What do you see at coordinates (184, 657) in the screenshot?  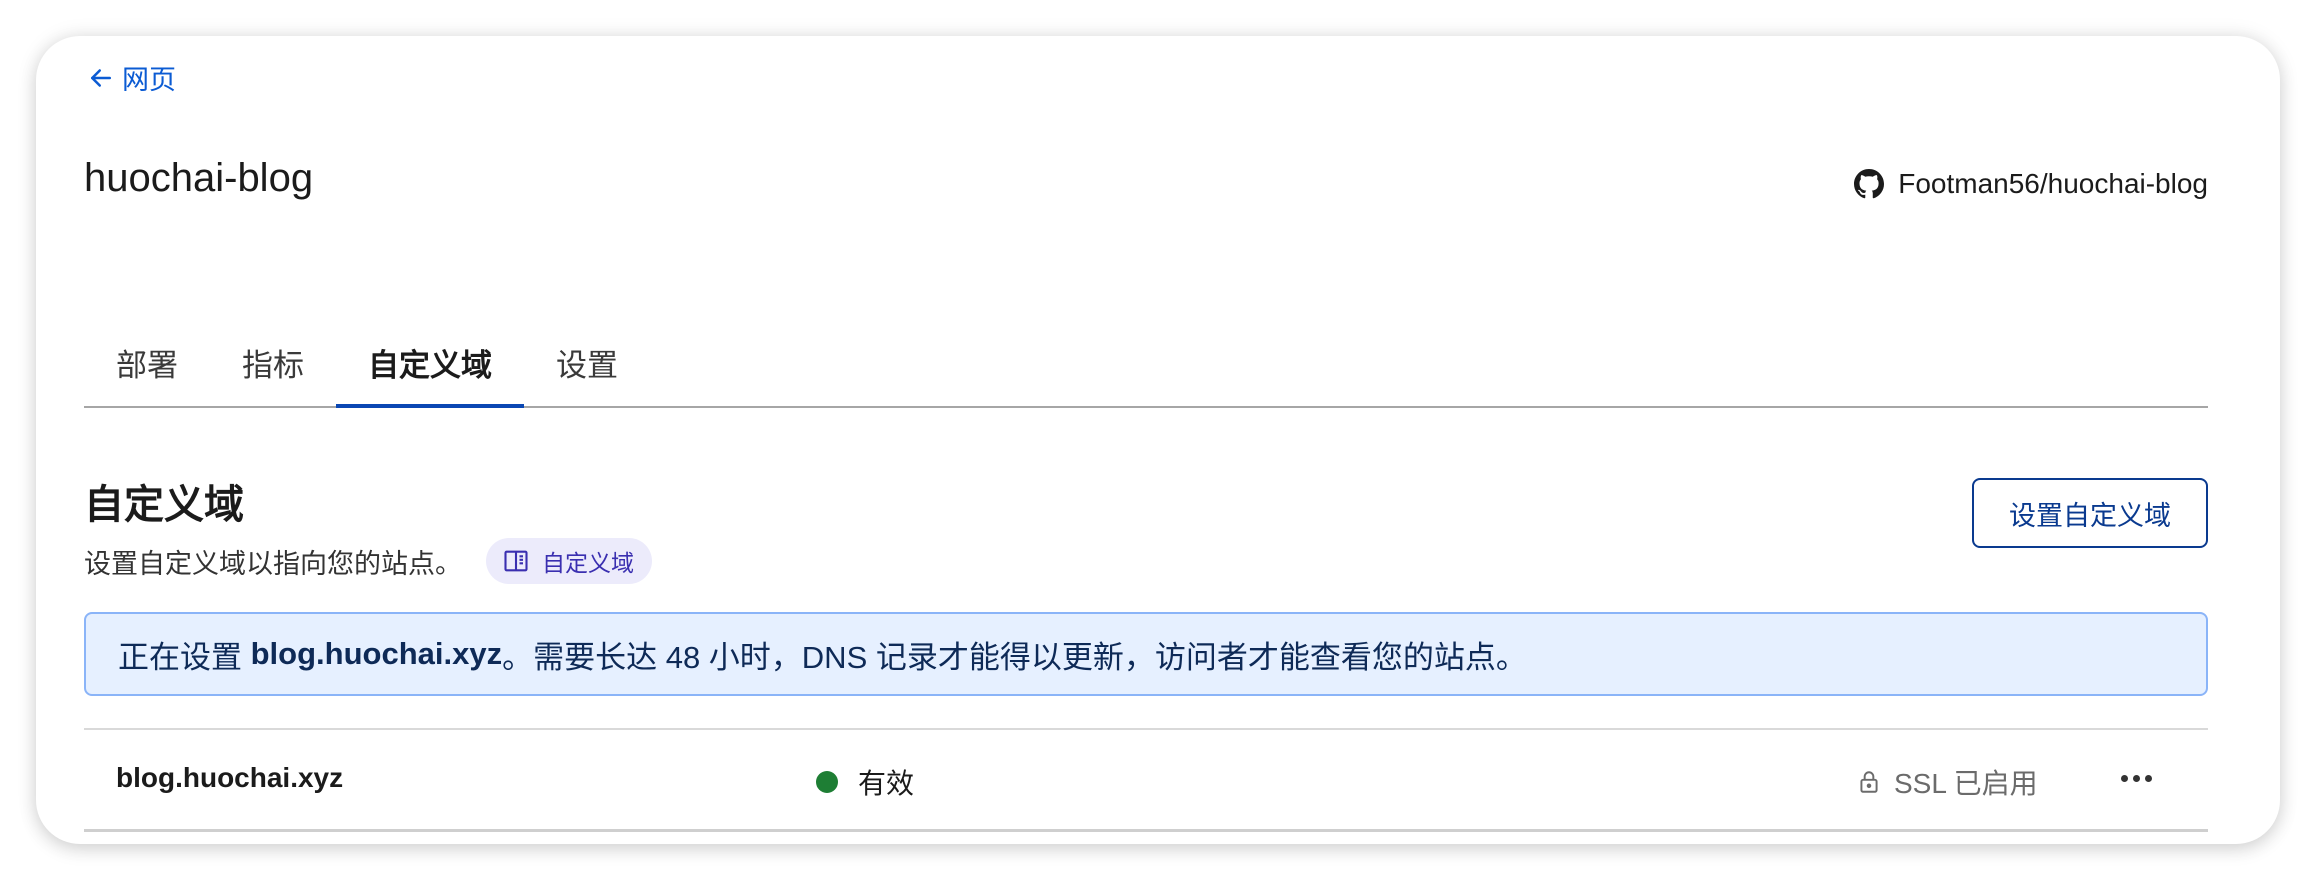 I see `banner-prefix: 正在设置` at bounding box center [184, 657].